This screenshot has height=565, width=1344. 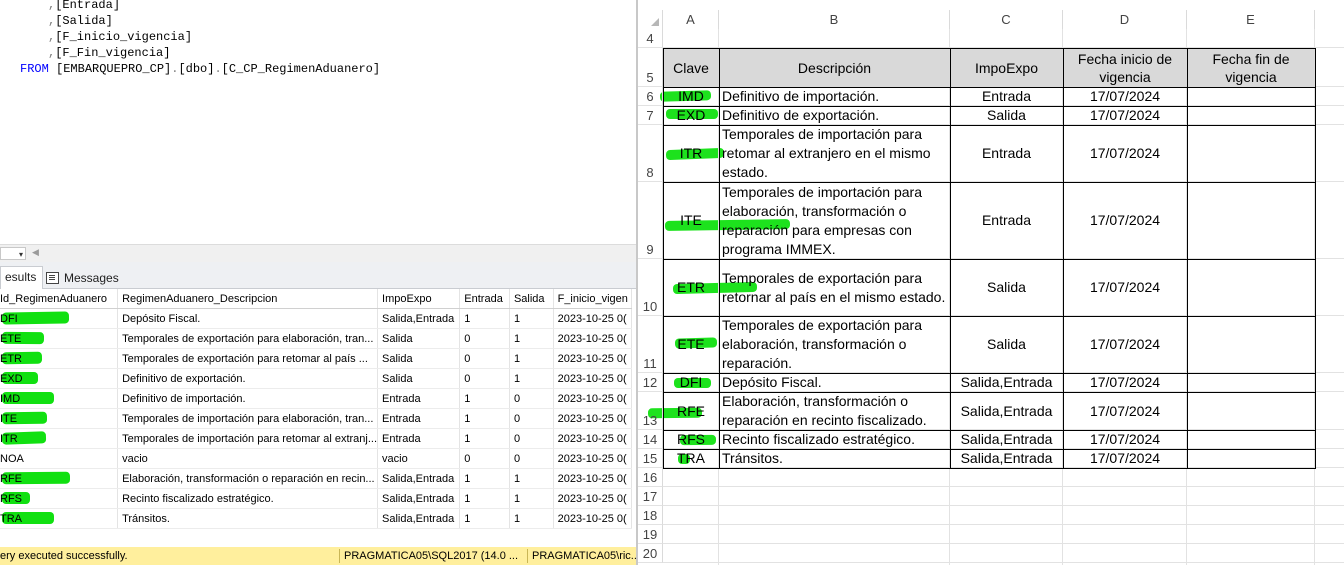 What do you see at coordinates (59, 478) in the screenshot?
I see `result-id-cell: RFE` at bounding box center [59, 478].